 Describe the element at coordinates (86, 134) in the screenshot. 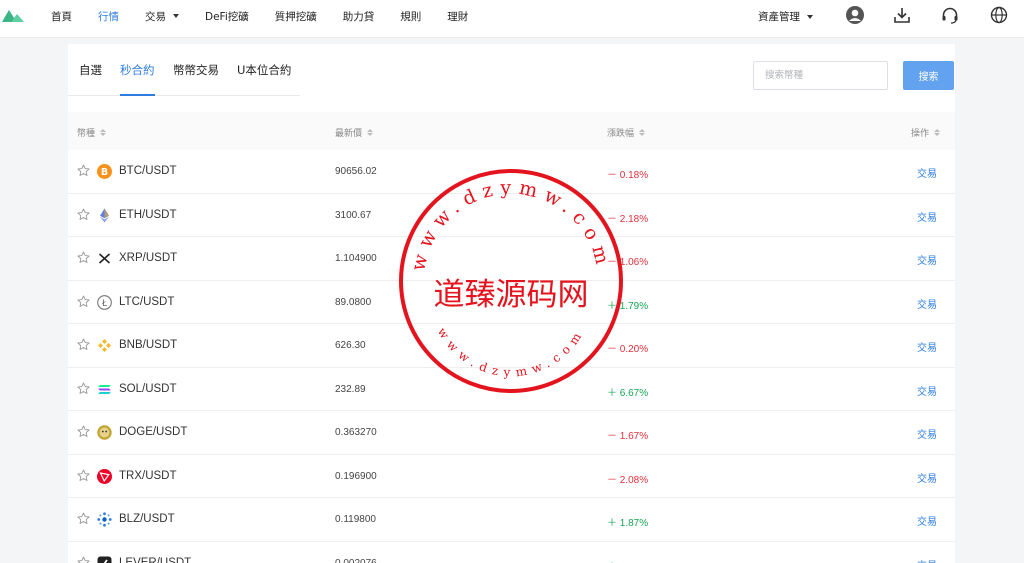

I see `header-label: 幣種` at that location.